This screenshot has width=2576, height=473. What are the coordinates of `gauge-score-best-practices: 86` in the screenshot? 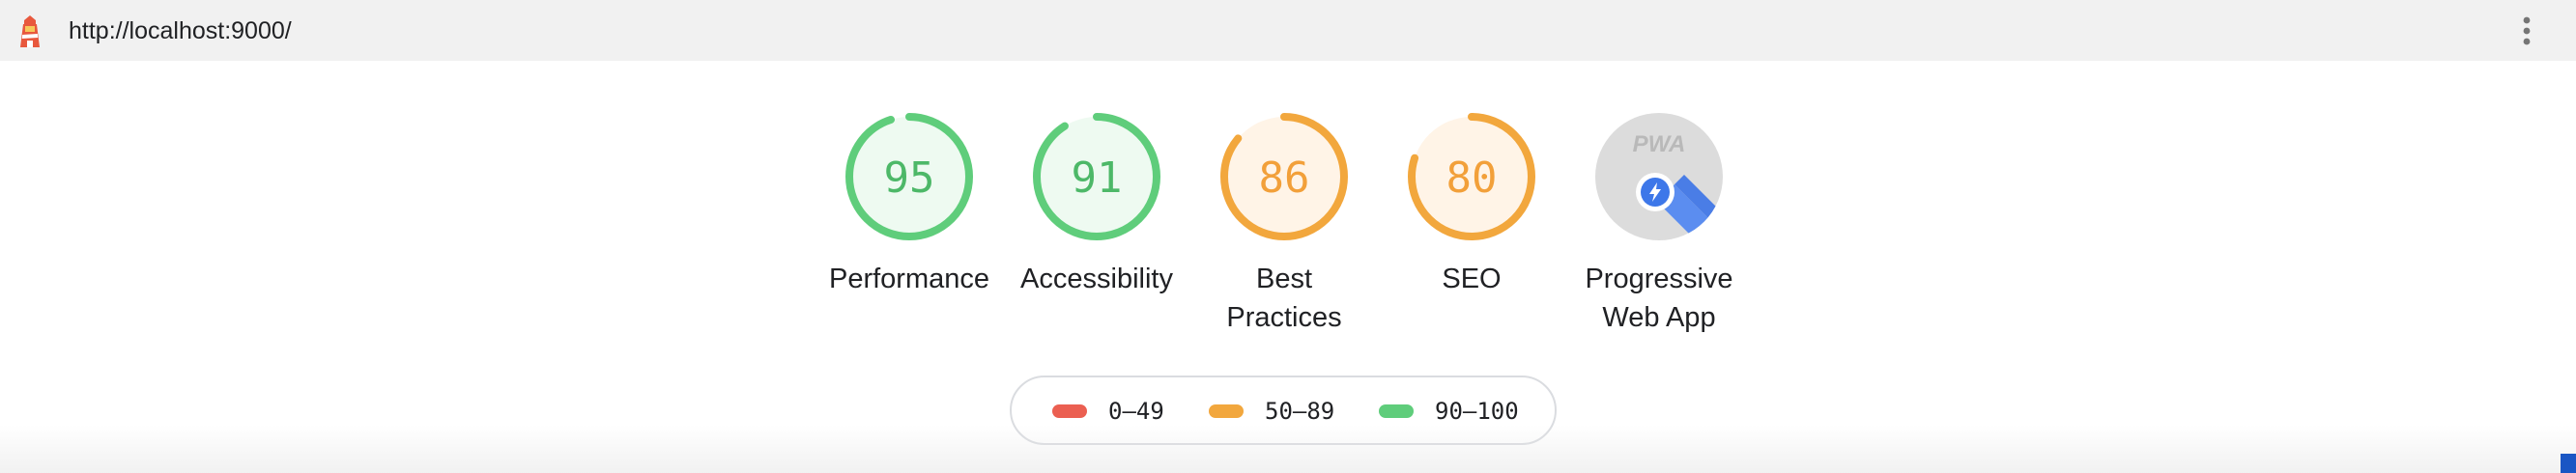 It's located at (1285, 178).